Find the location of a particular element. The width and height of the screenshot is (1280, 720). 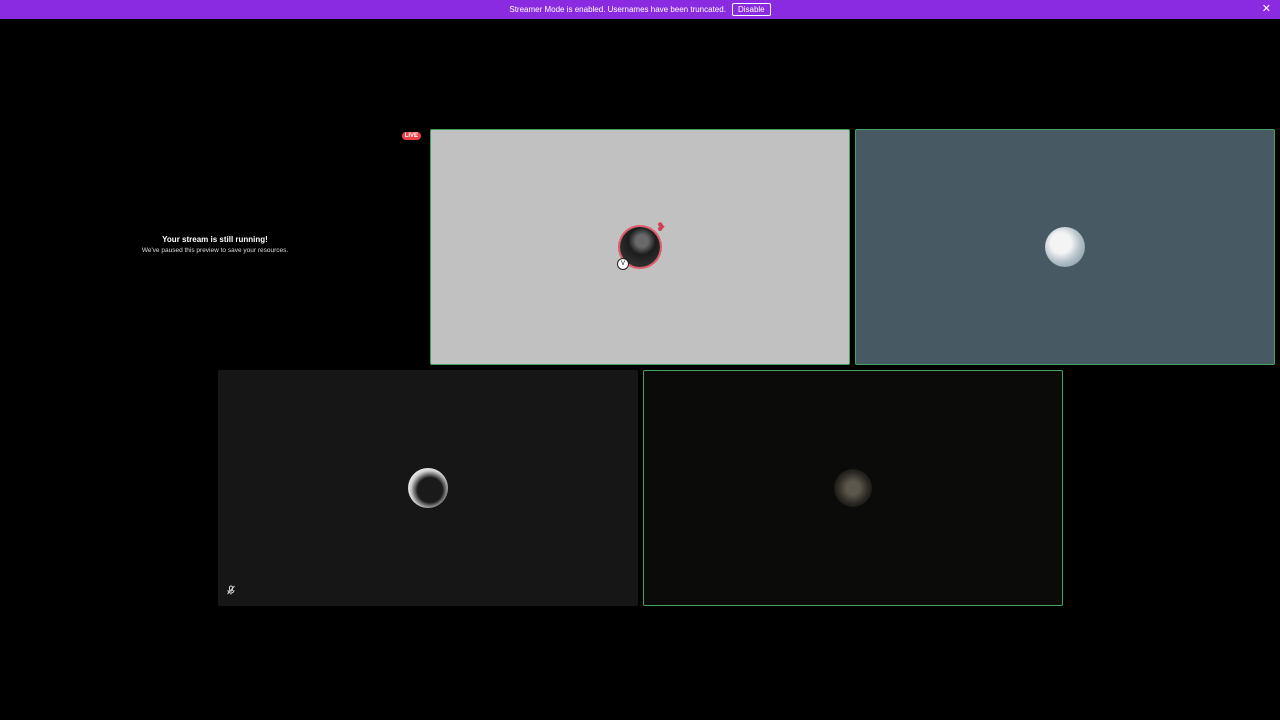

participant-tile: ❥ V is located at coordinates (640, 247).